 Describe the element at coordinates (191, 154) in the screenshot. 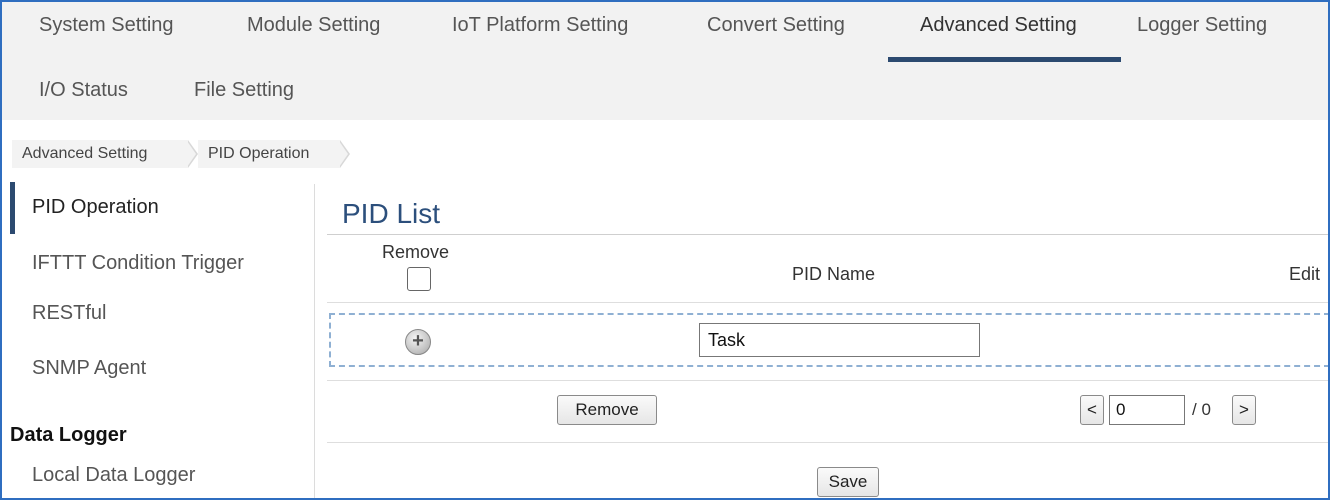

I see `breadcrumb-separator-inner` at that location.